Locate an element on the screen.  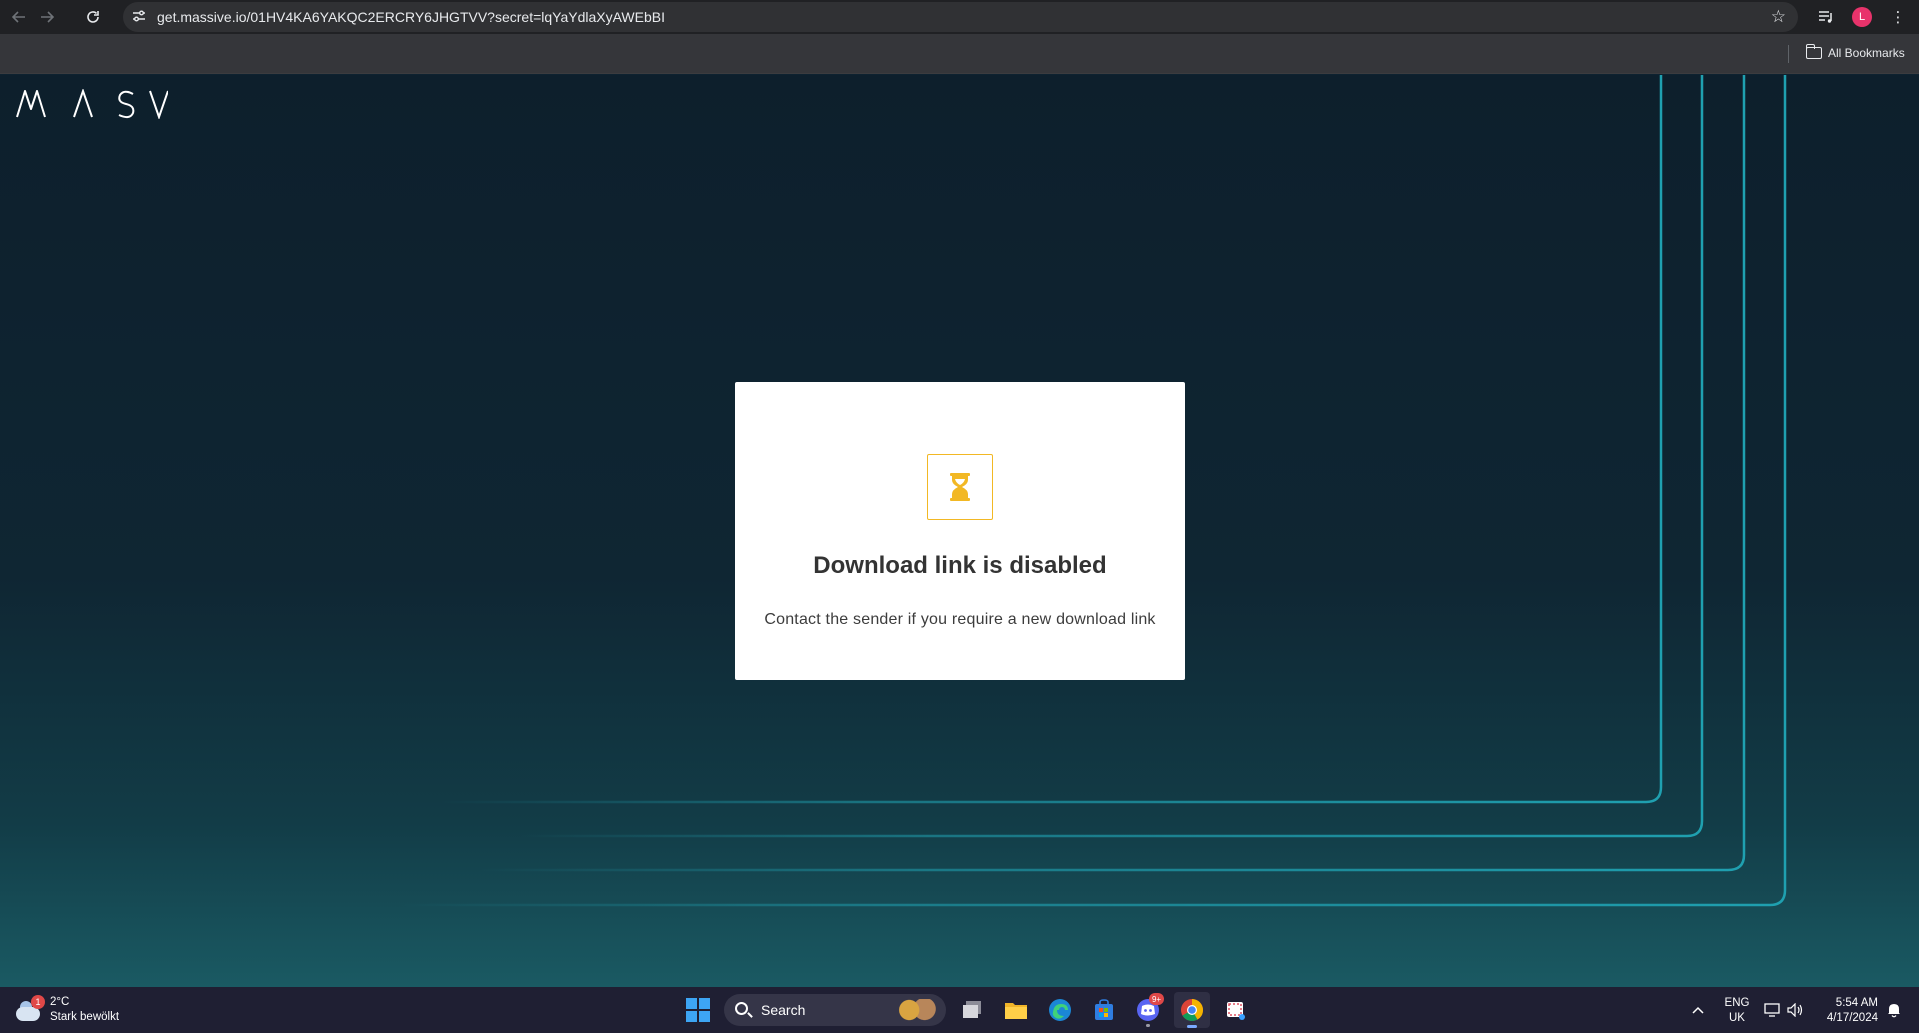
card-title: Download link is disabled is located at coordinates (960, 565).